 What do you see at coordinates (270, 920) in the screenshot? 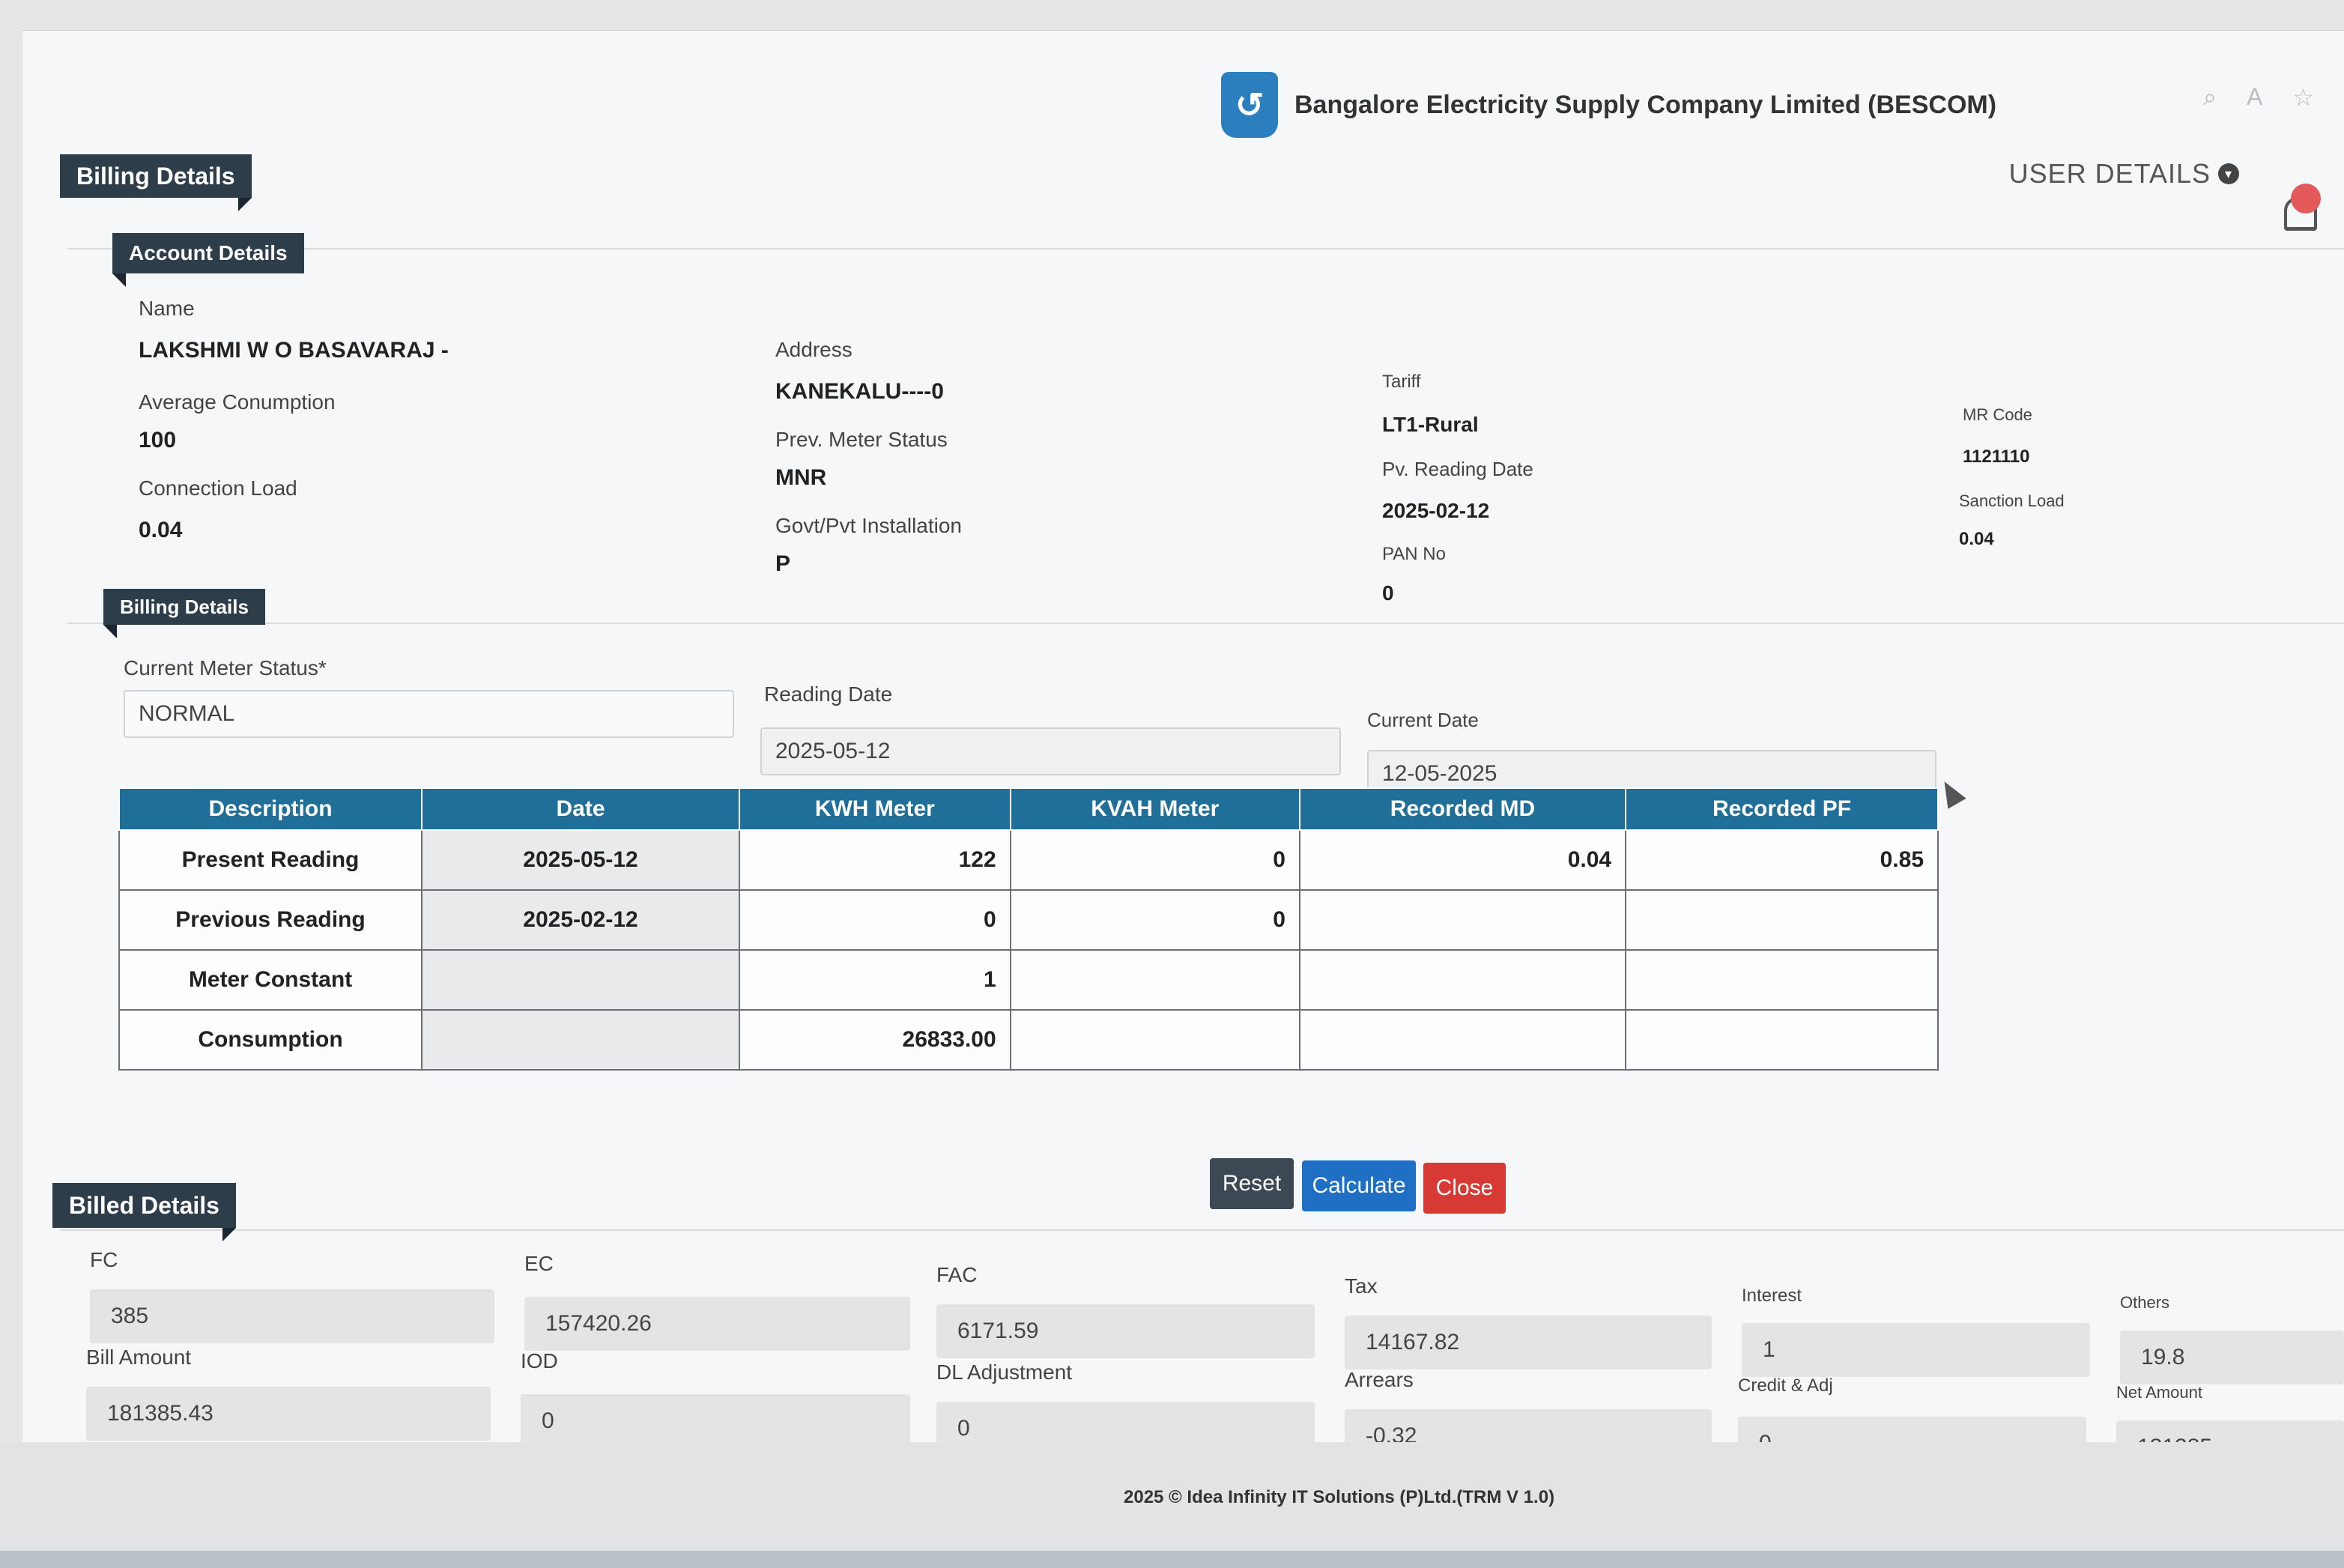
I see `row-description: Previous Reading` at bounding box center [270, 920].